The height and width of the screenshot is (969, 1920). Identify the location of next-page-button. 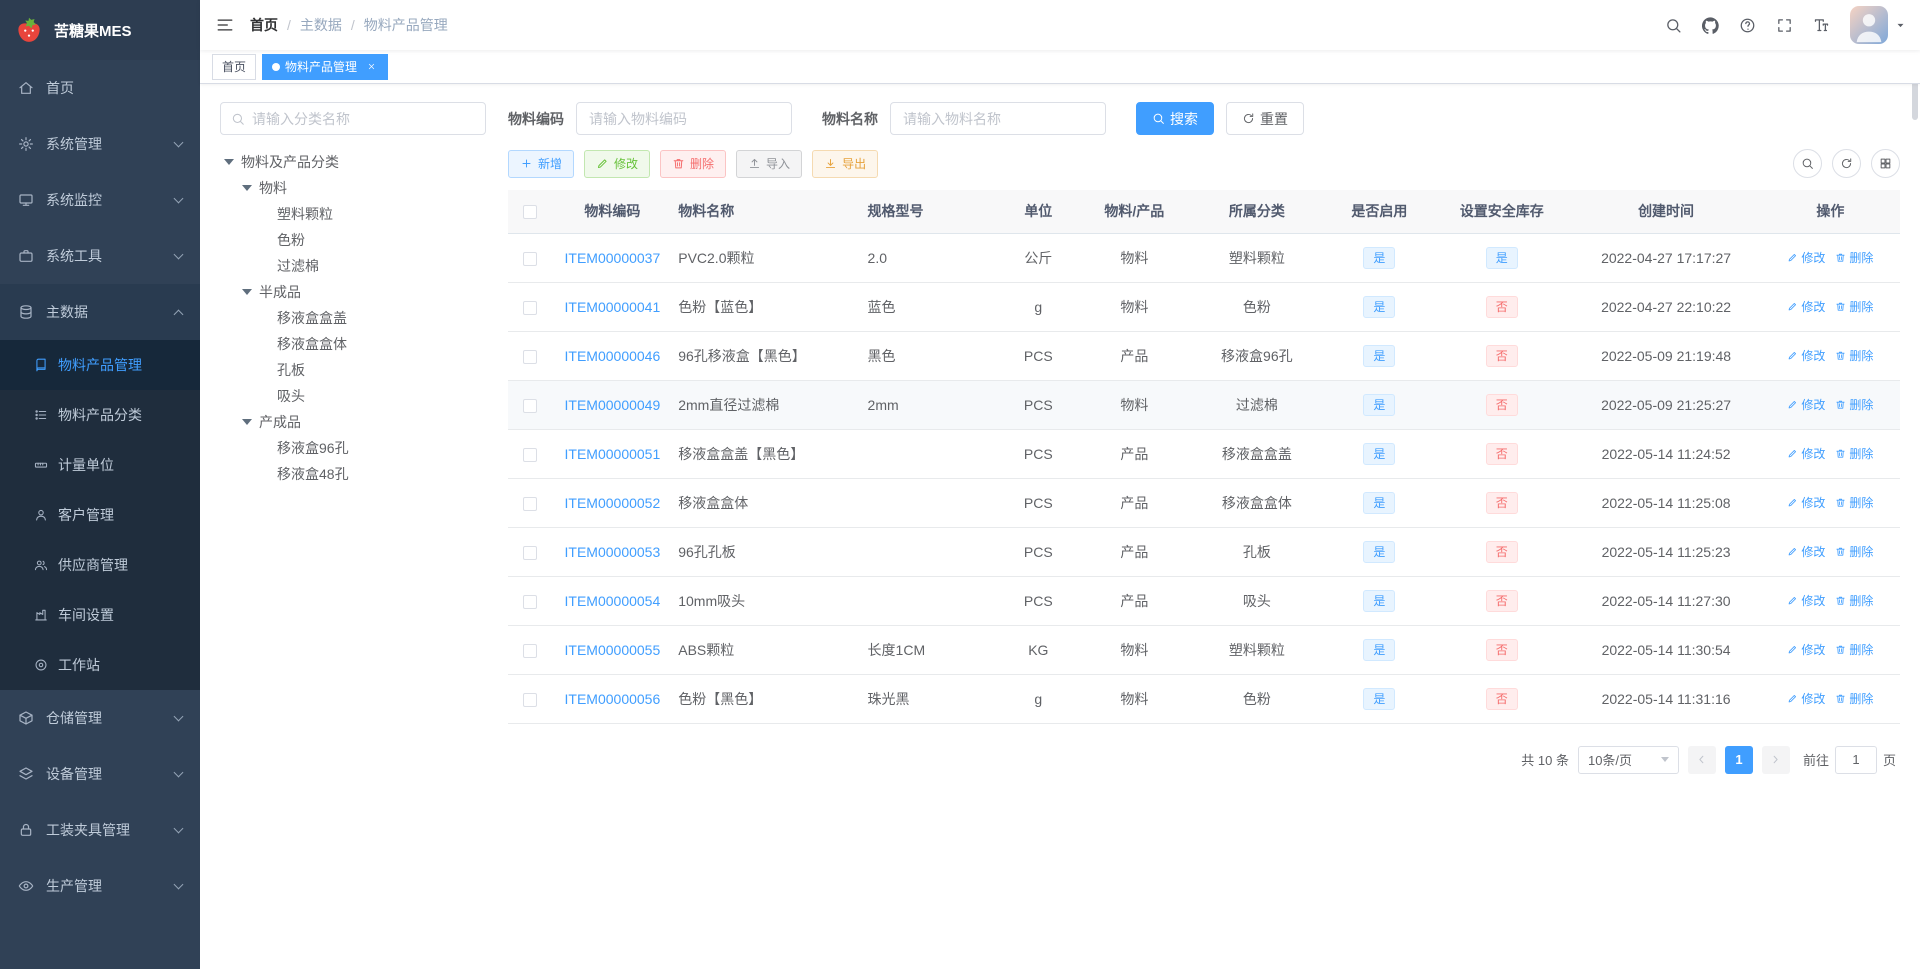
(1775, 759).